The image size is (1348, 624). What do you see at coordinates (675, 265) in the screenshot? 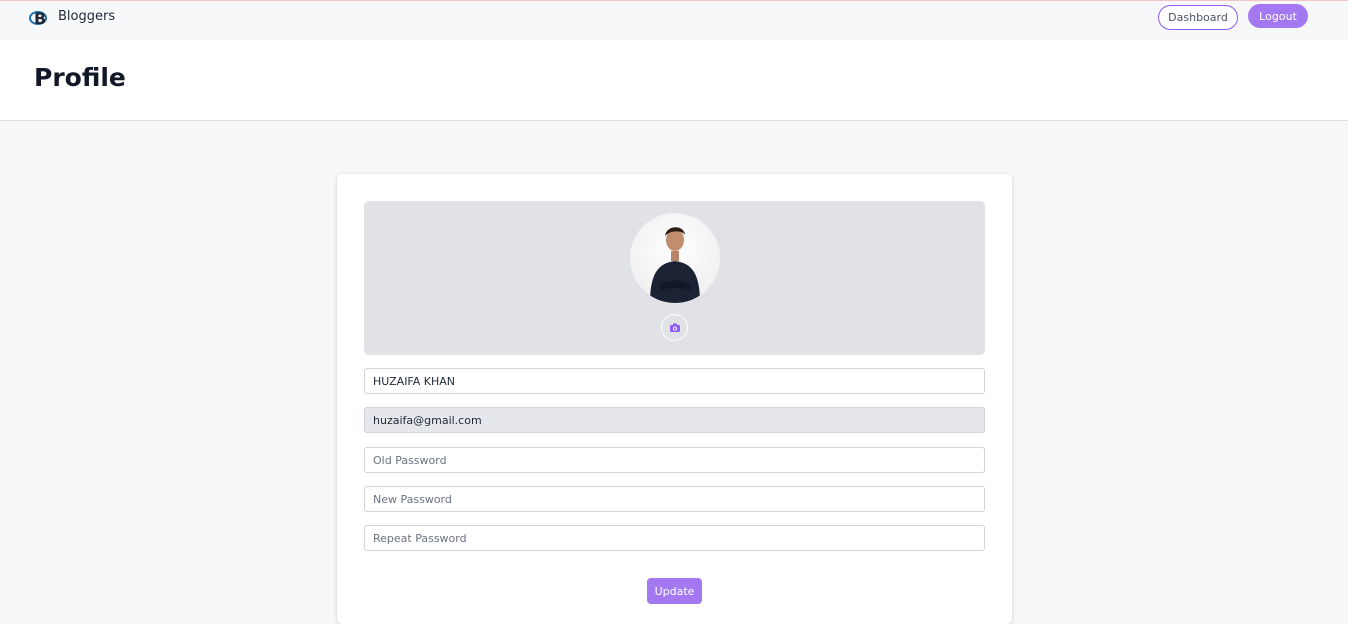
I see `person-photo-icon` at bounding box center [675, 265].